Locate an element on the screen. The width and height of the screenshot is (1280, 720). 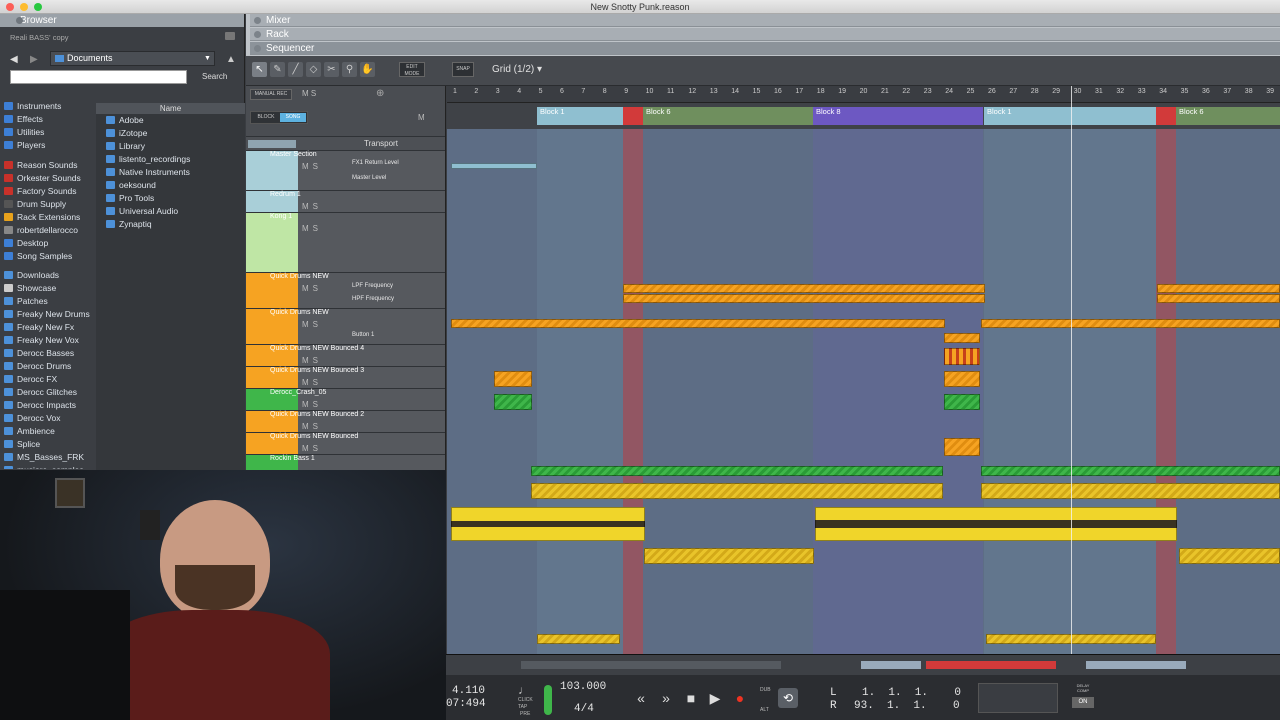
list-item: Zynaptiq is located at coordinates (175, 224).